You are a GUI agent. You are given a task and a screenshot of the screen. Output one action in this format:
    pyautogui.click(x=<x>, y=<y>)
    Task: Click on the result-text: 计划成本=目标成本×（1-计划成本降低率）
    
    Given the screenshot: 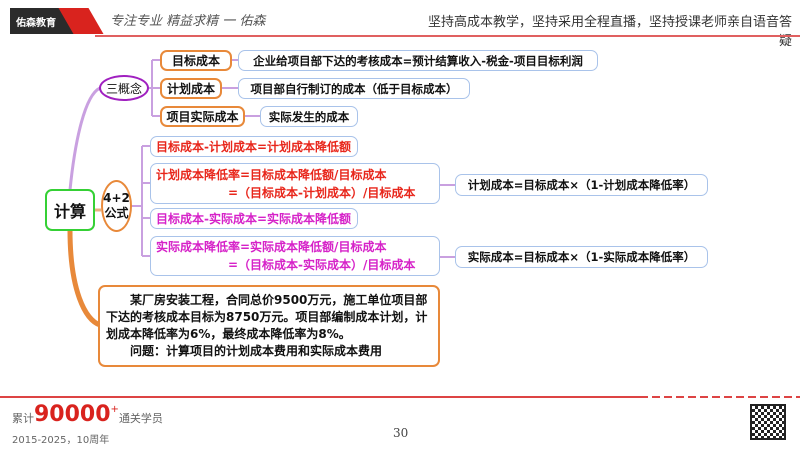 What is the action you would take?
    pyautogui.click(x=581, y=185)
    